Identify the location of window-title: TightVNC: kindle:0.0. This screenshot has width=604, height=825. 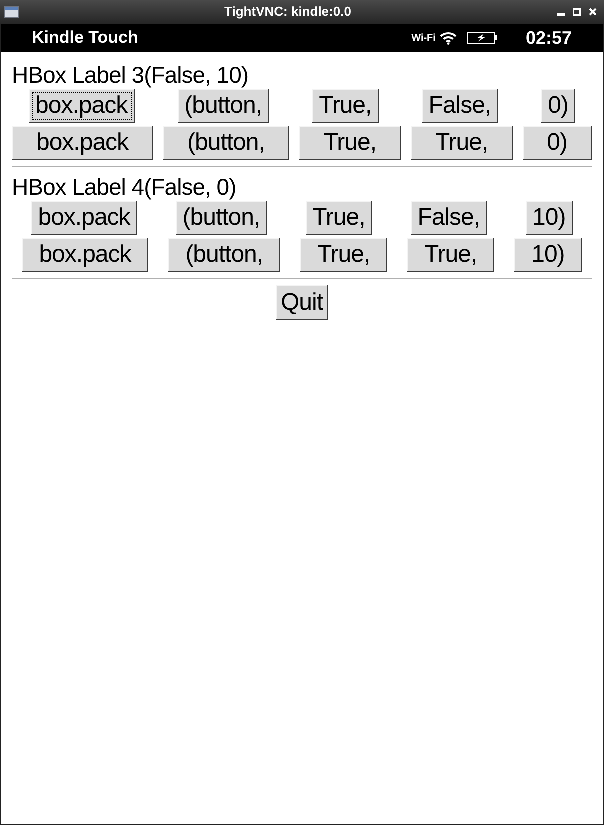
(288, 12).